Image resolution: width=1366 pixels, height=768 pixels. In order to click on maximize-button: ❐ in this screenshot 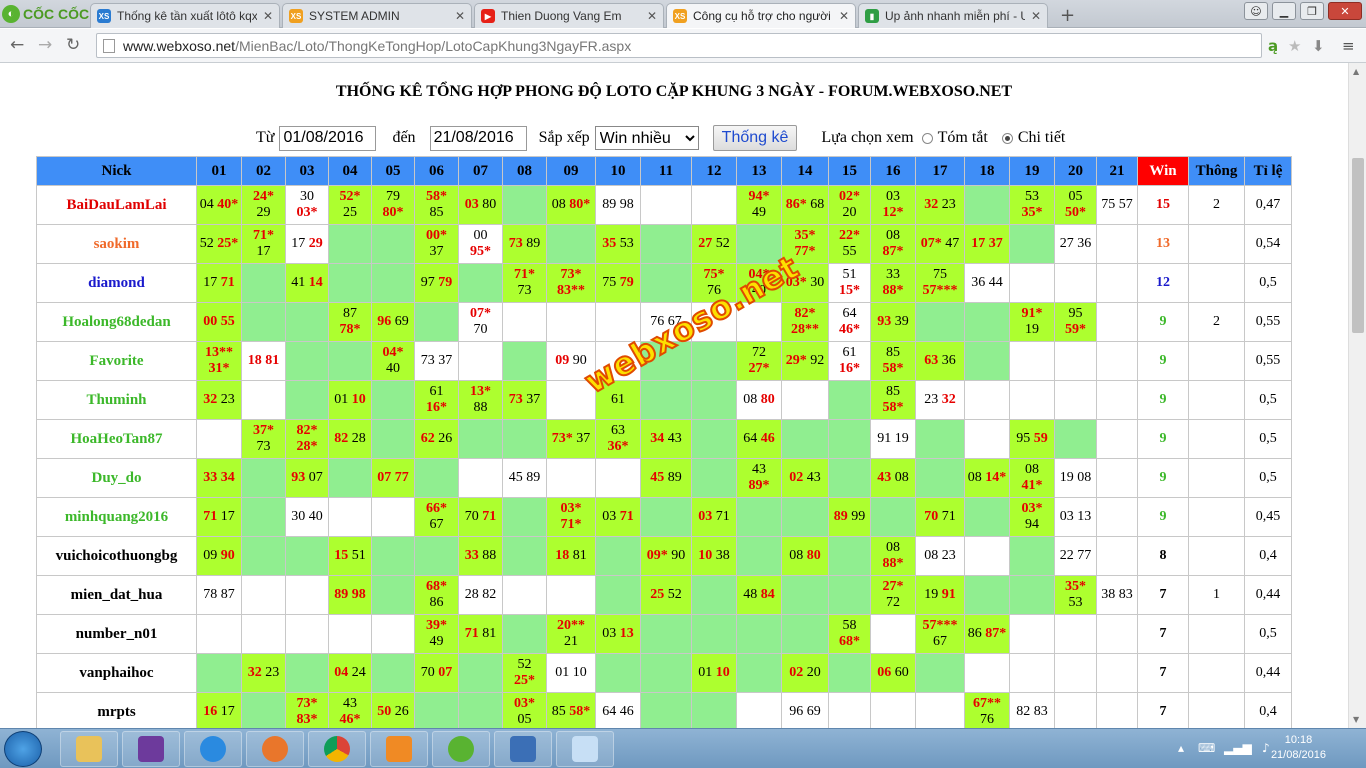, I will do `click(1312, 11)`.